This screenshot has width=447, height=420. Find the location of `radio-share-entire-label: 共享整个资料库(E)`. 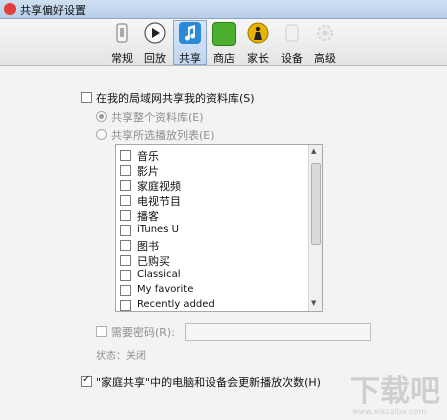

radio-share-entire-label: 共享整个资料库(E) is located at coordinates (157, 117).